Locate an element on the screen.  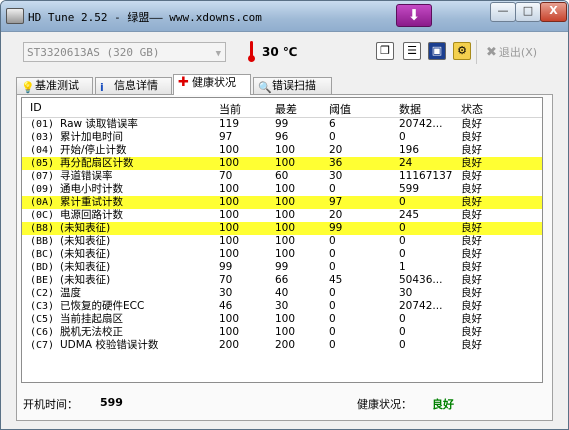
cell-current: 97 is located at coordinates (226, 137).